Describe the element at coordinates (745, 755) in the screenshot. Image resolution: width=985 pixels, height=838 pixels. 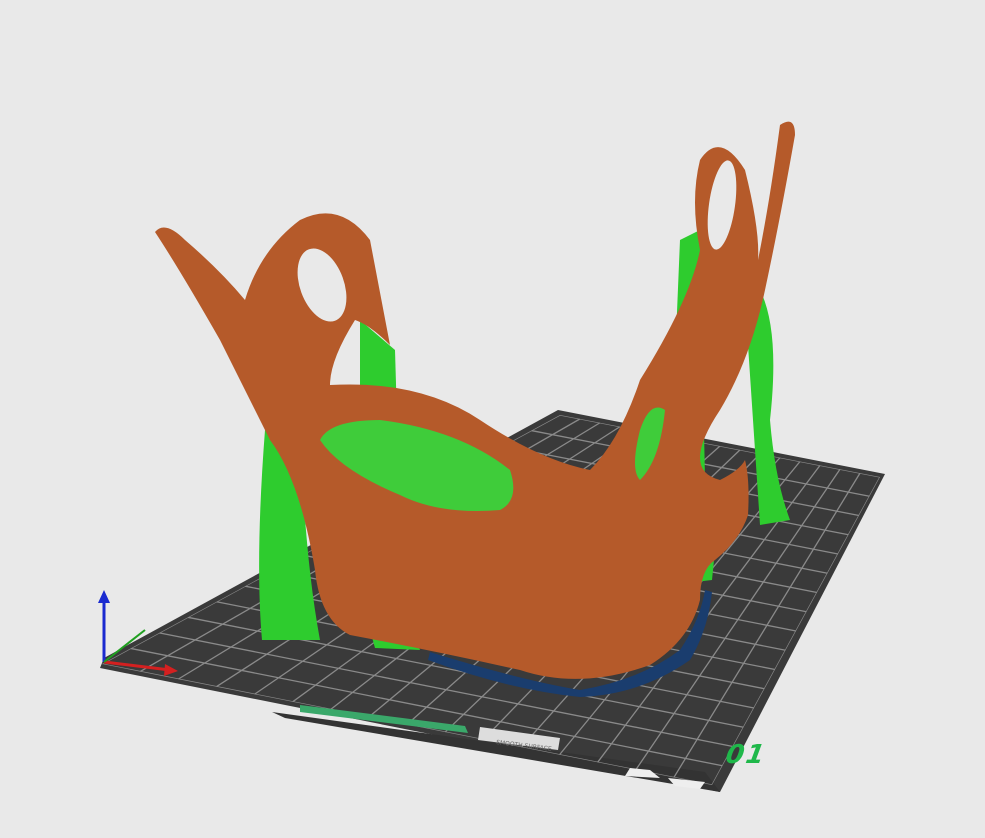
I see `plate-number: 01` at that location.